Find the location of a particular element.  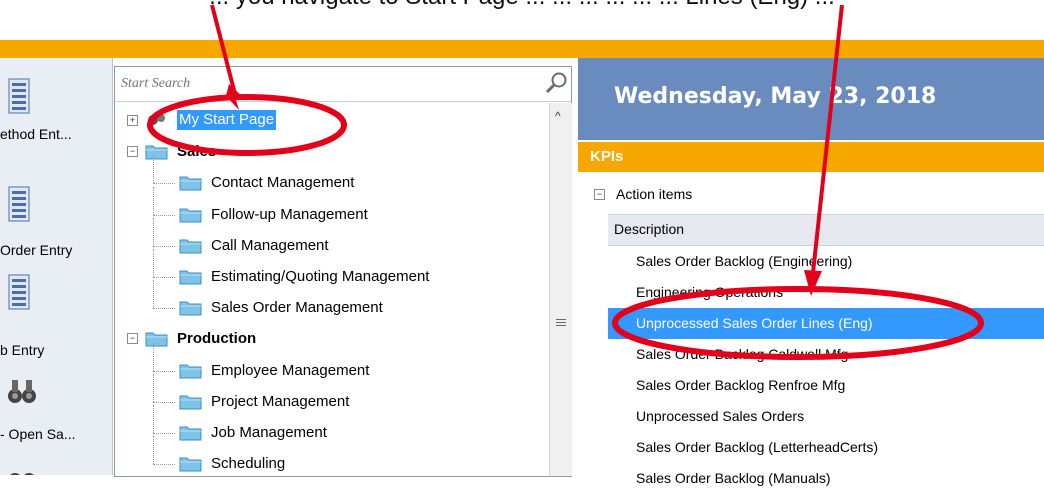

tree-item: − Sales is located at coordinates (330, 152).